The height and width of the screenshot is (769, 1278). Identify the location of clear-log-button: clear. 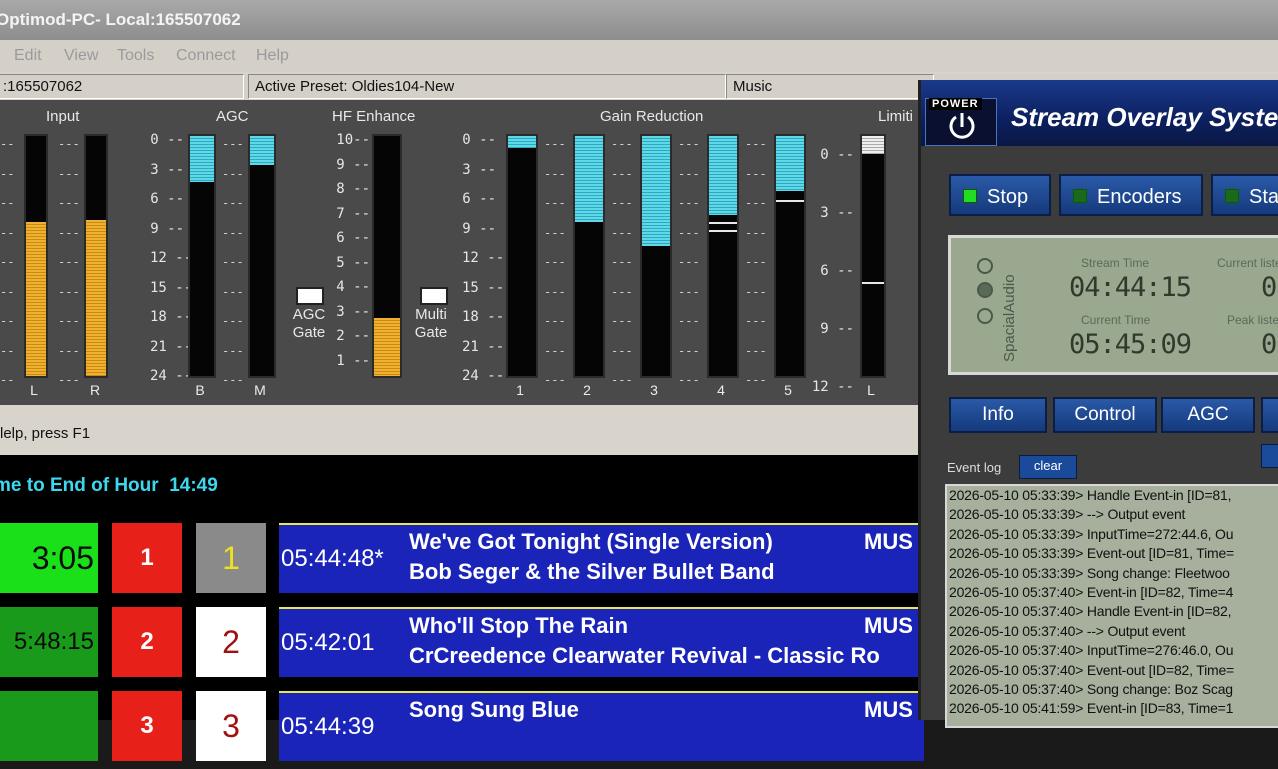
(1048, 467).